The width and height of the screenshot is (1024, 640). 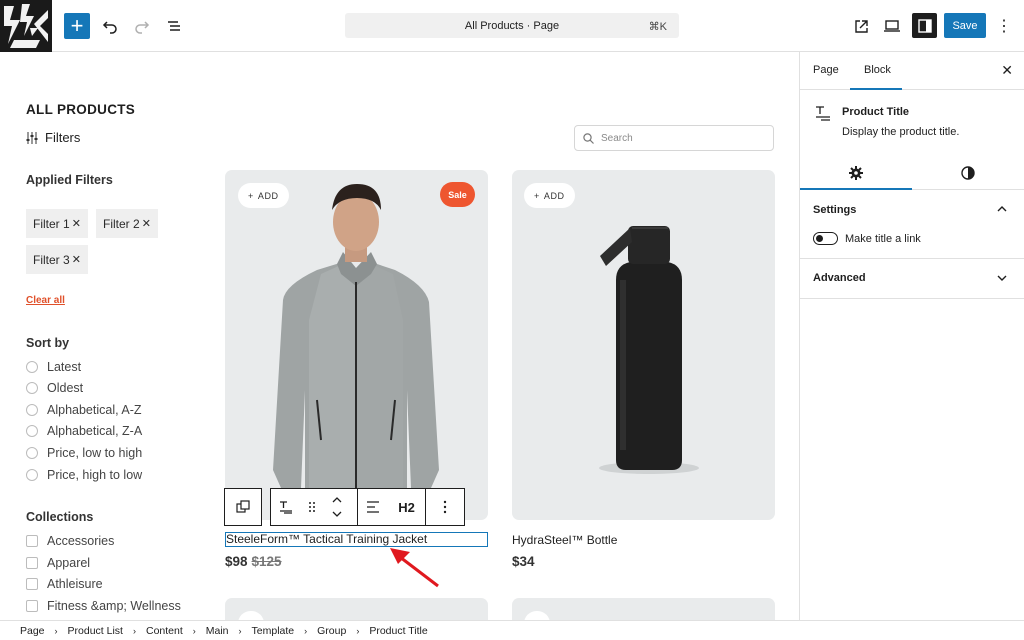 I want to click on align-button, so click(x=373, y=507).